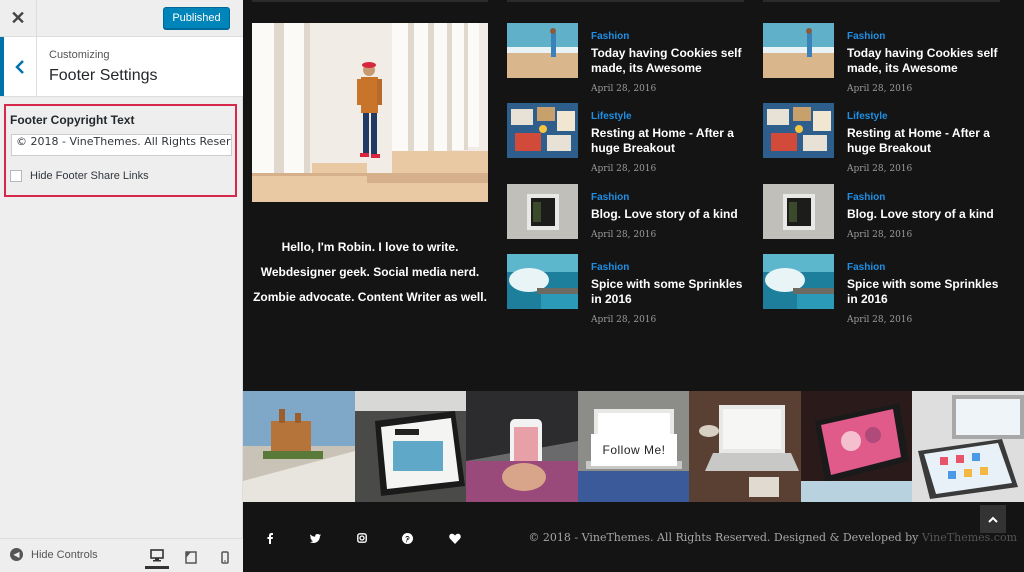  I want to click on chevron-up-icon, so click(993, 519).